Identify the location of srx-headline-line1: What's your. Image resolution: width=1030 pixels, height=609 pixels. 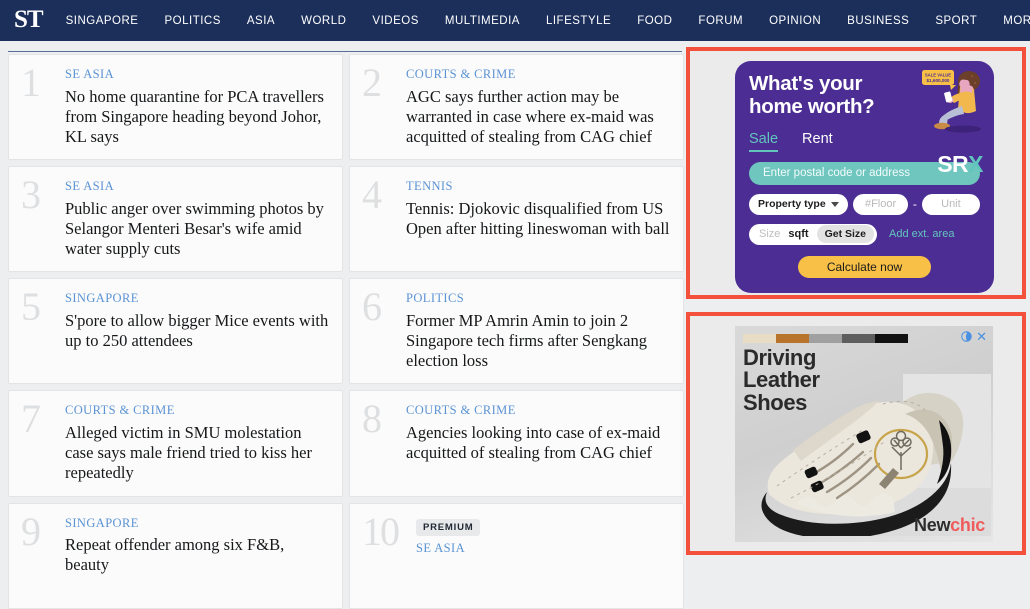
(806, 83).